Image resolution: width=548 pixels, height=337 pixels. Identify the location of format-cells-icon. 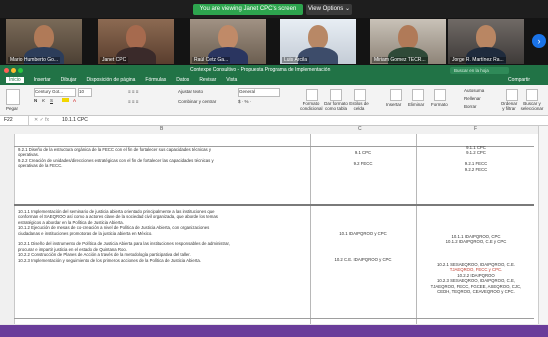
(440, 95).